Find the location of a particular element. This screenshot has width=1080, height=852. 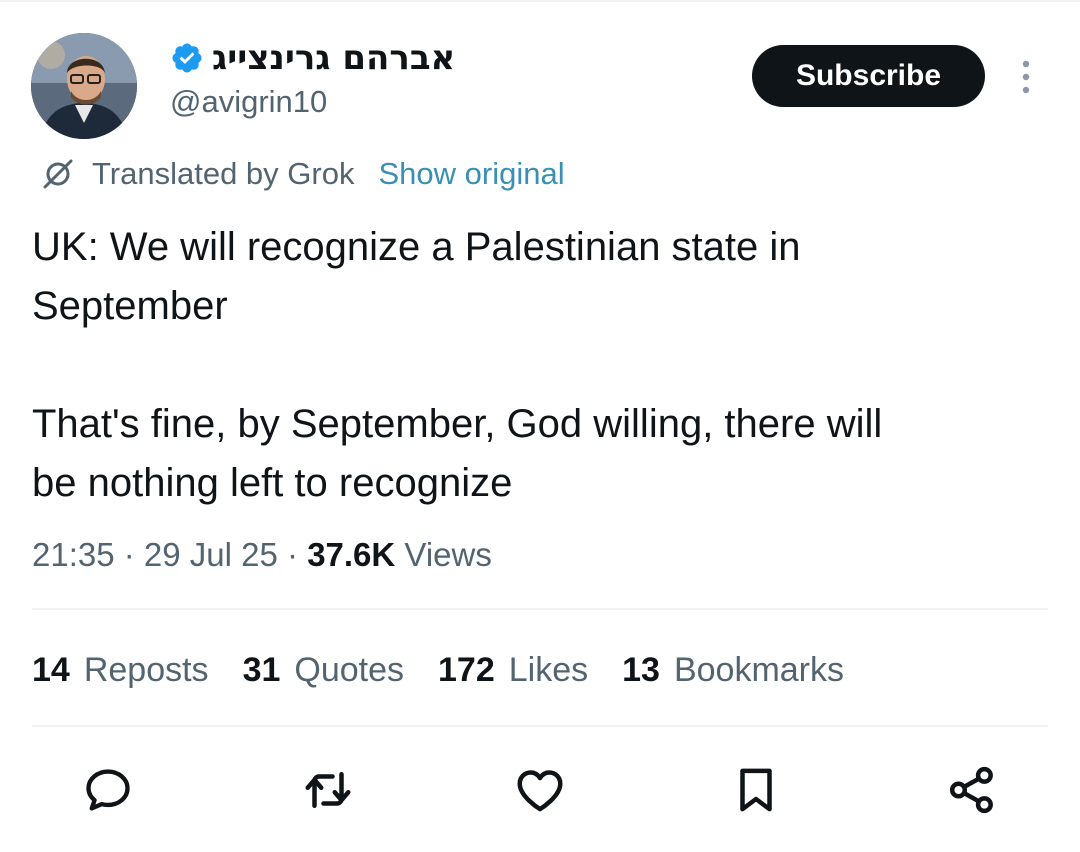

grok-icon is located at coordinates (58, 174).